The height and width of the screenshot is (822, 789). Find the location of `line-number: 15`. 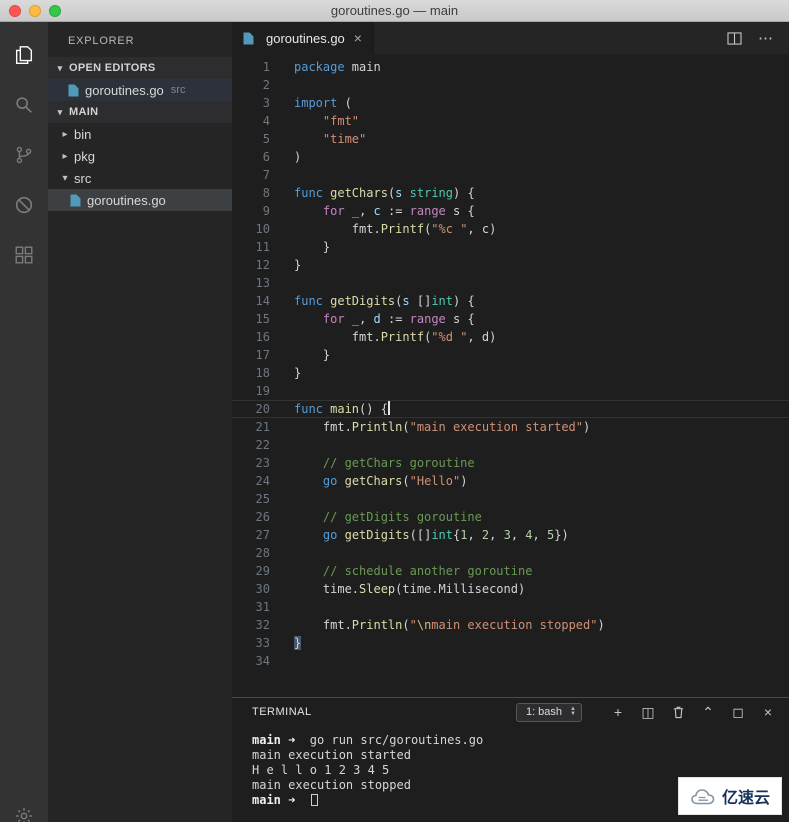

line-number: 15 is located at coordinates (251, 319).